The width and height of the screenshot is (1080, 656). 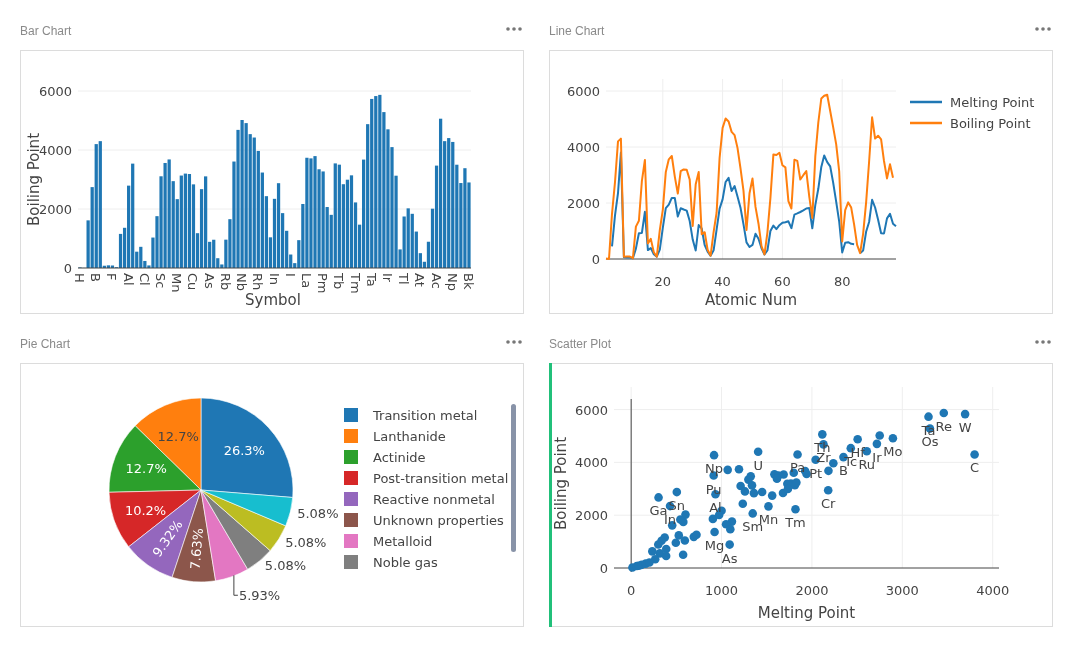 What do you see at coordinates (902, 590) in the screenshot?
I see `tick-label: 3000` at bounding box center [902, 590].